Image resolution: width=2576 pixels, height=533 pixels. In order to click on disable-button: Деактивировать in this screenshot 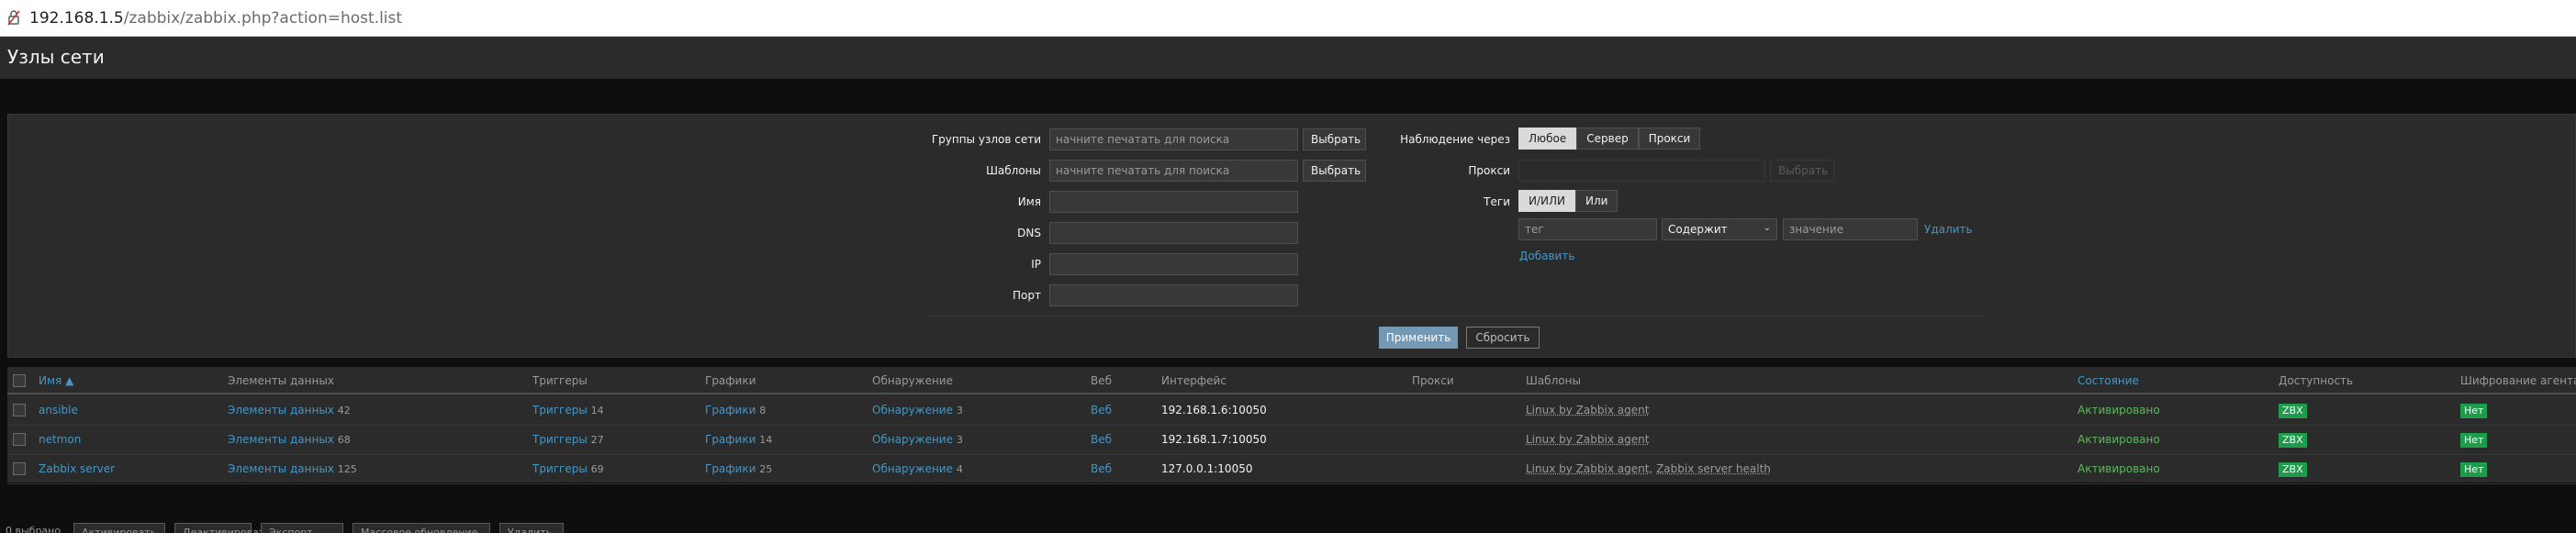, I will do `click(222, 528)`.